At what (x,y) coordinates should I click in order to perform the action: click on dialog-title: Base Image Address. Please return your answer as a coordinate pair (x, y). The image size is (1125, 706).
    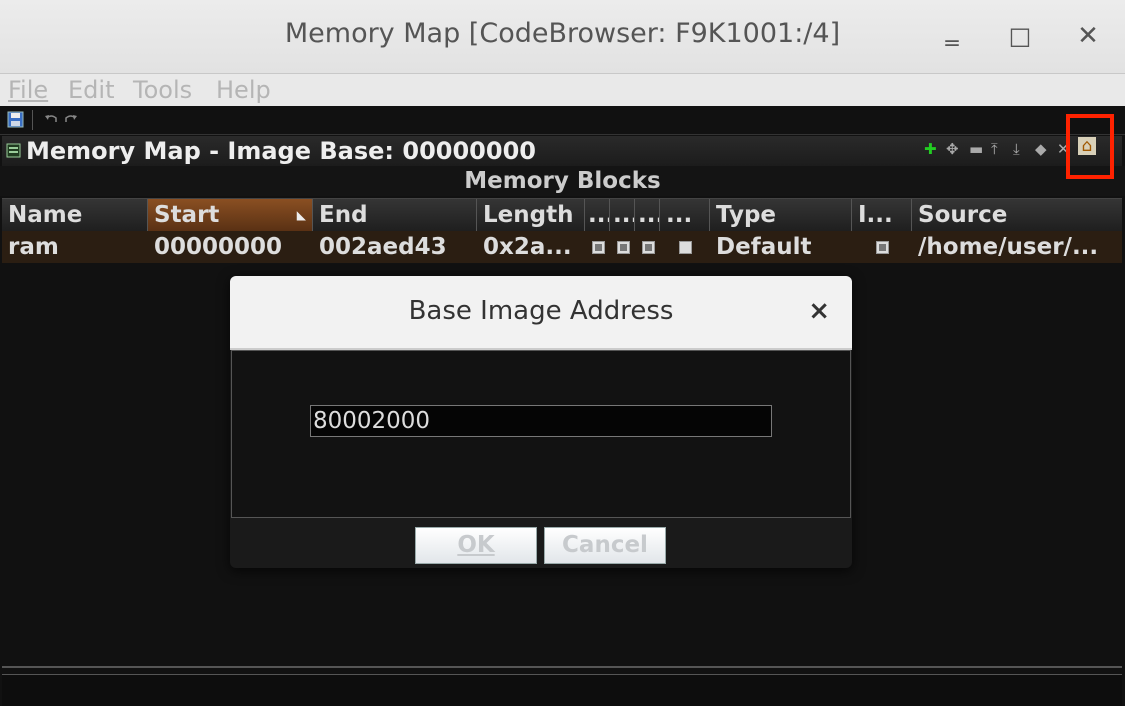
    Looking at the image, I should click on (541, 311).